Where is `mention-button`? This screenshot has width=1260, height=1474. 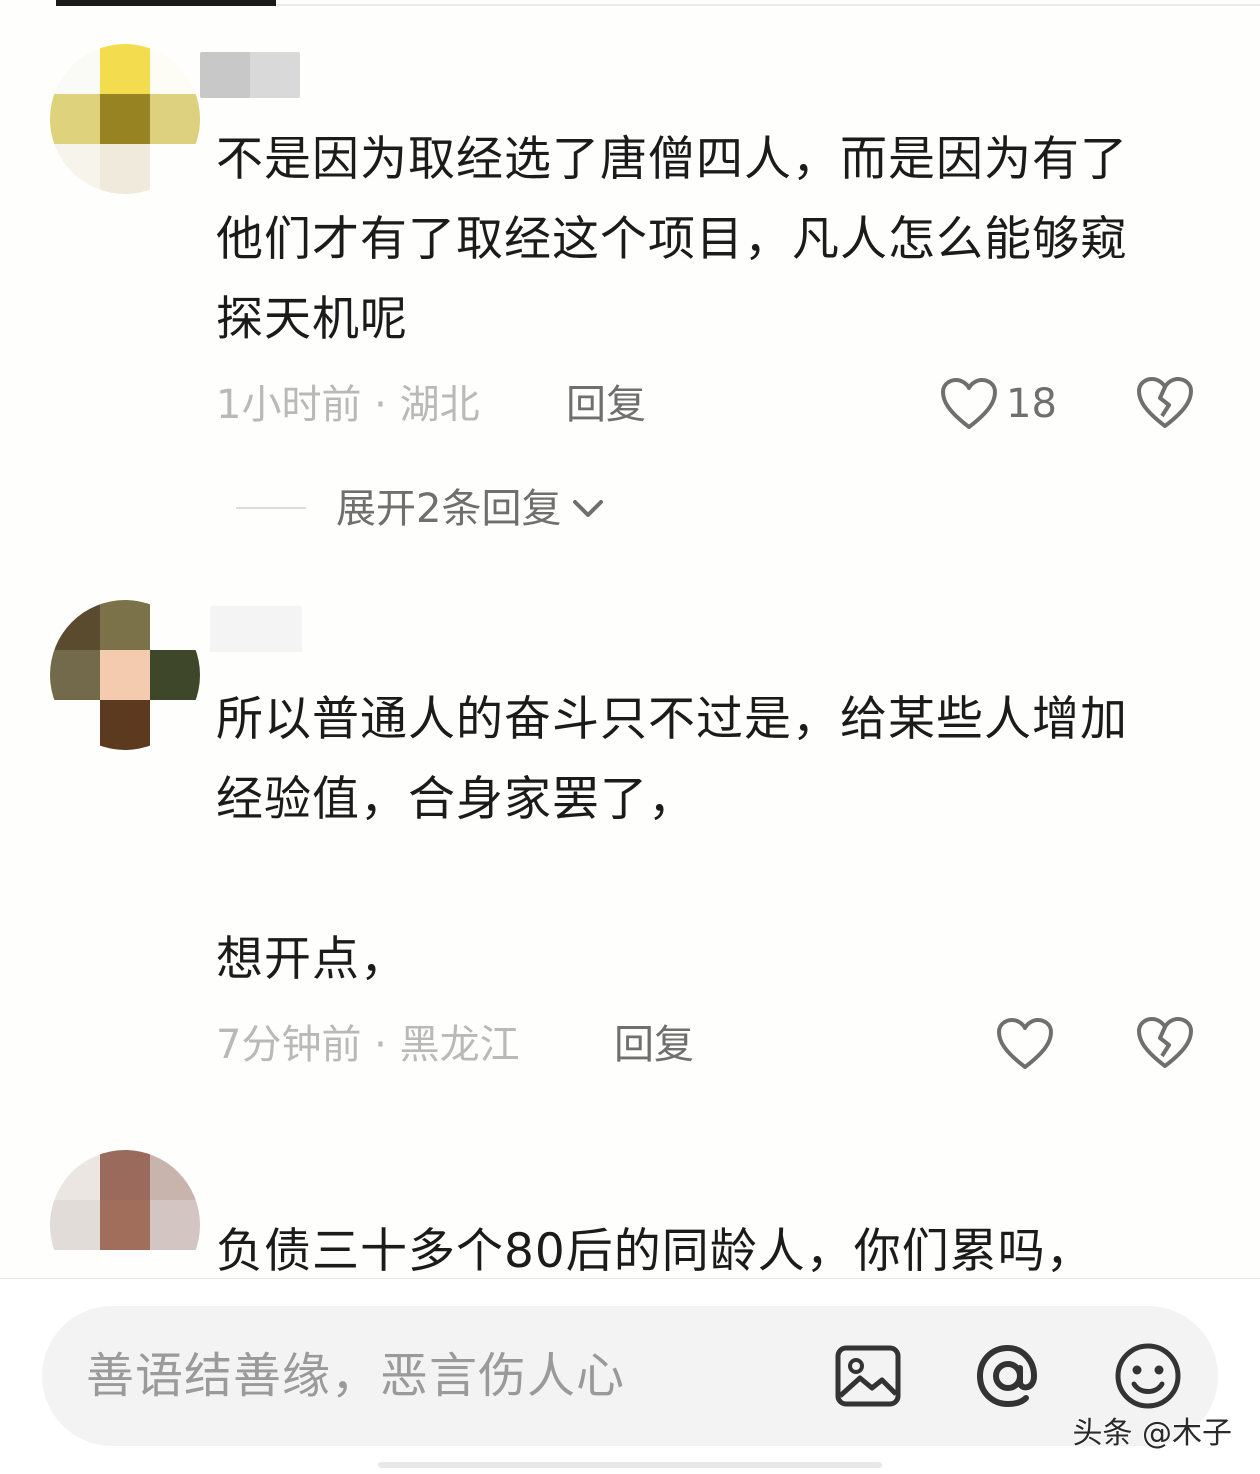
mention-button is located at coordinates (1008, 1376).